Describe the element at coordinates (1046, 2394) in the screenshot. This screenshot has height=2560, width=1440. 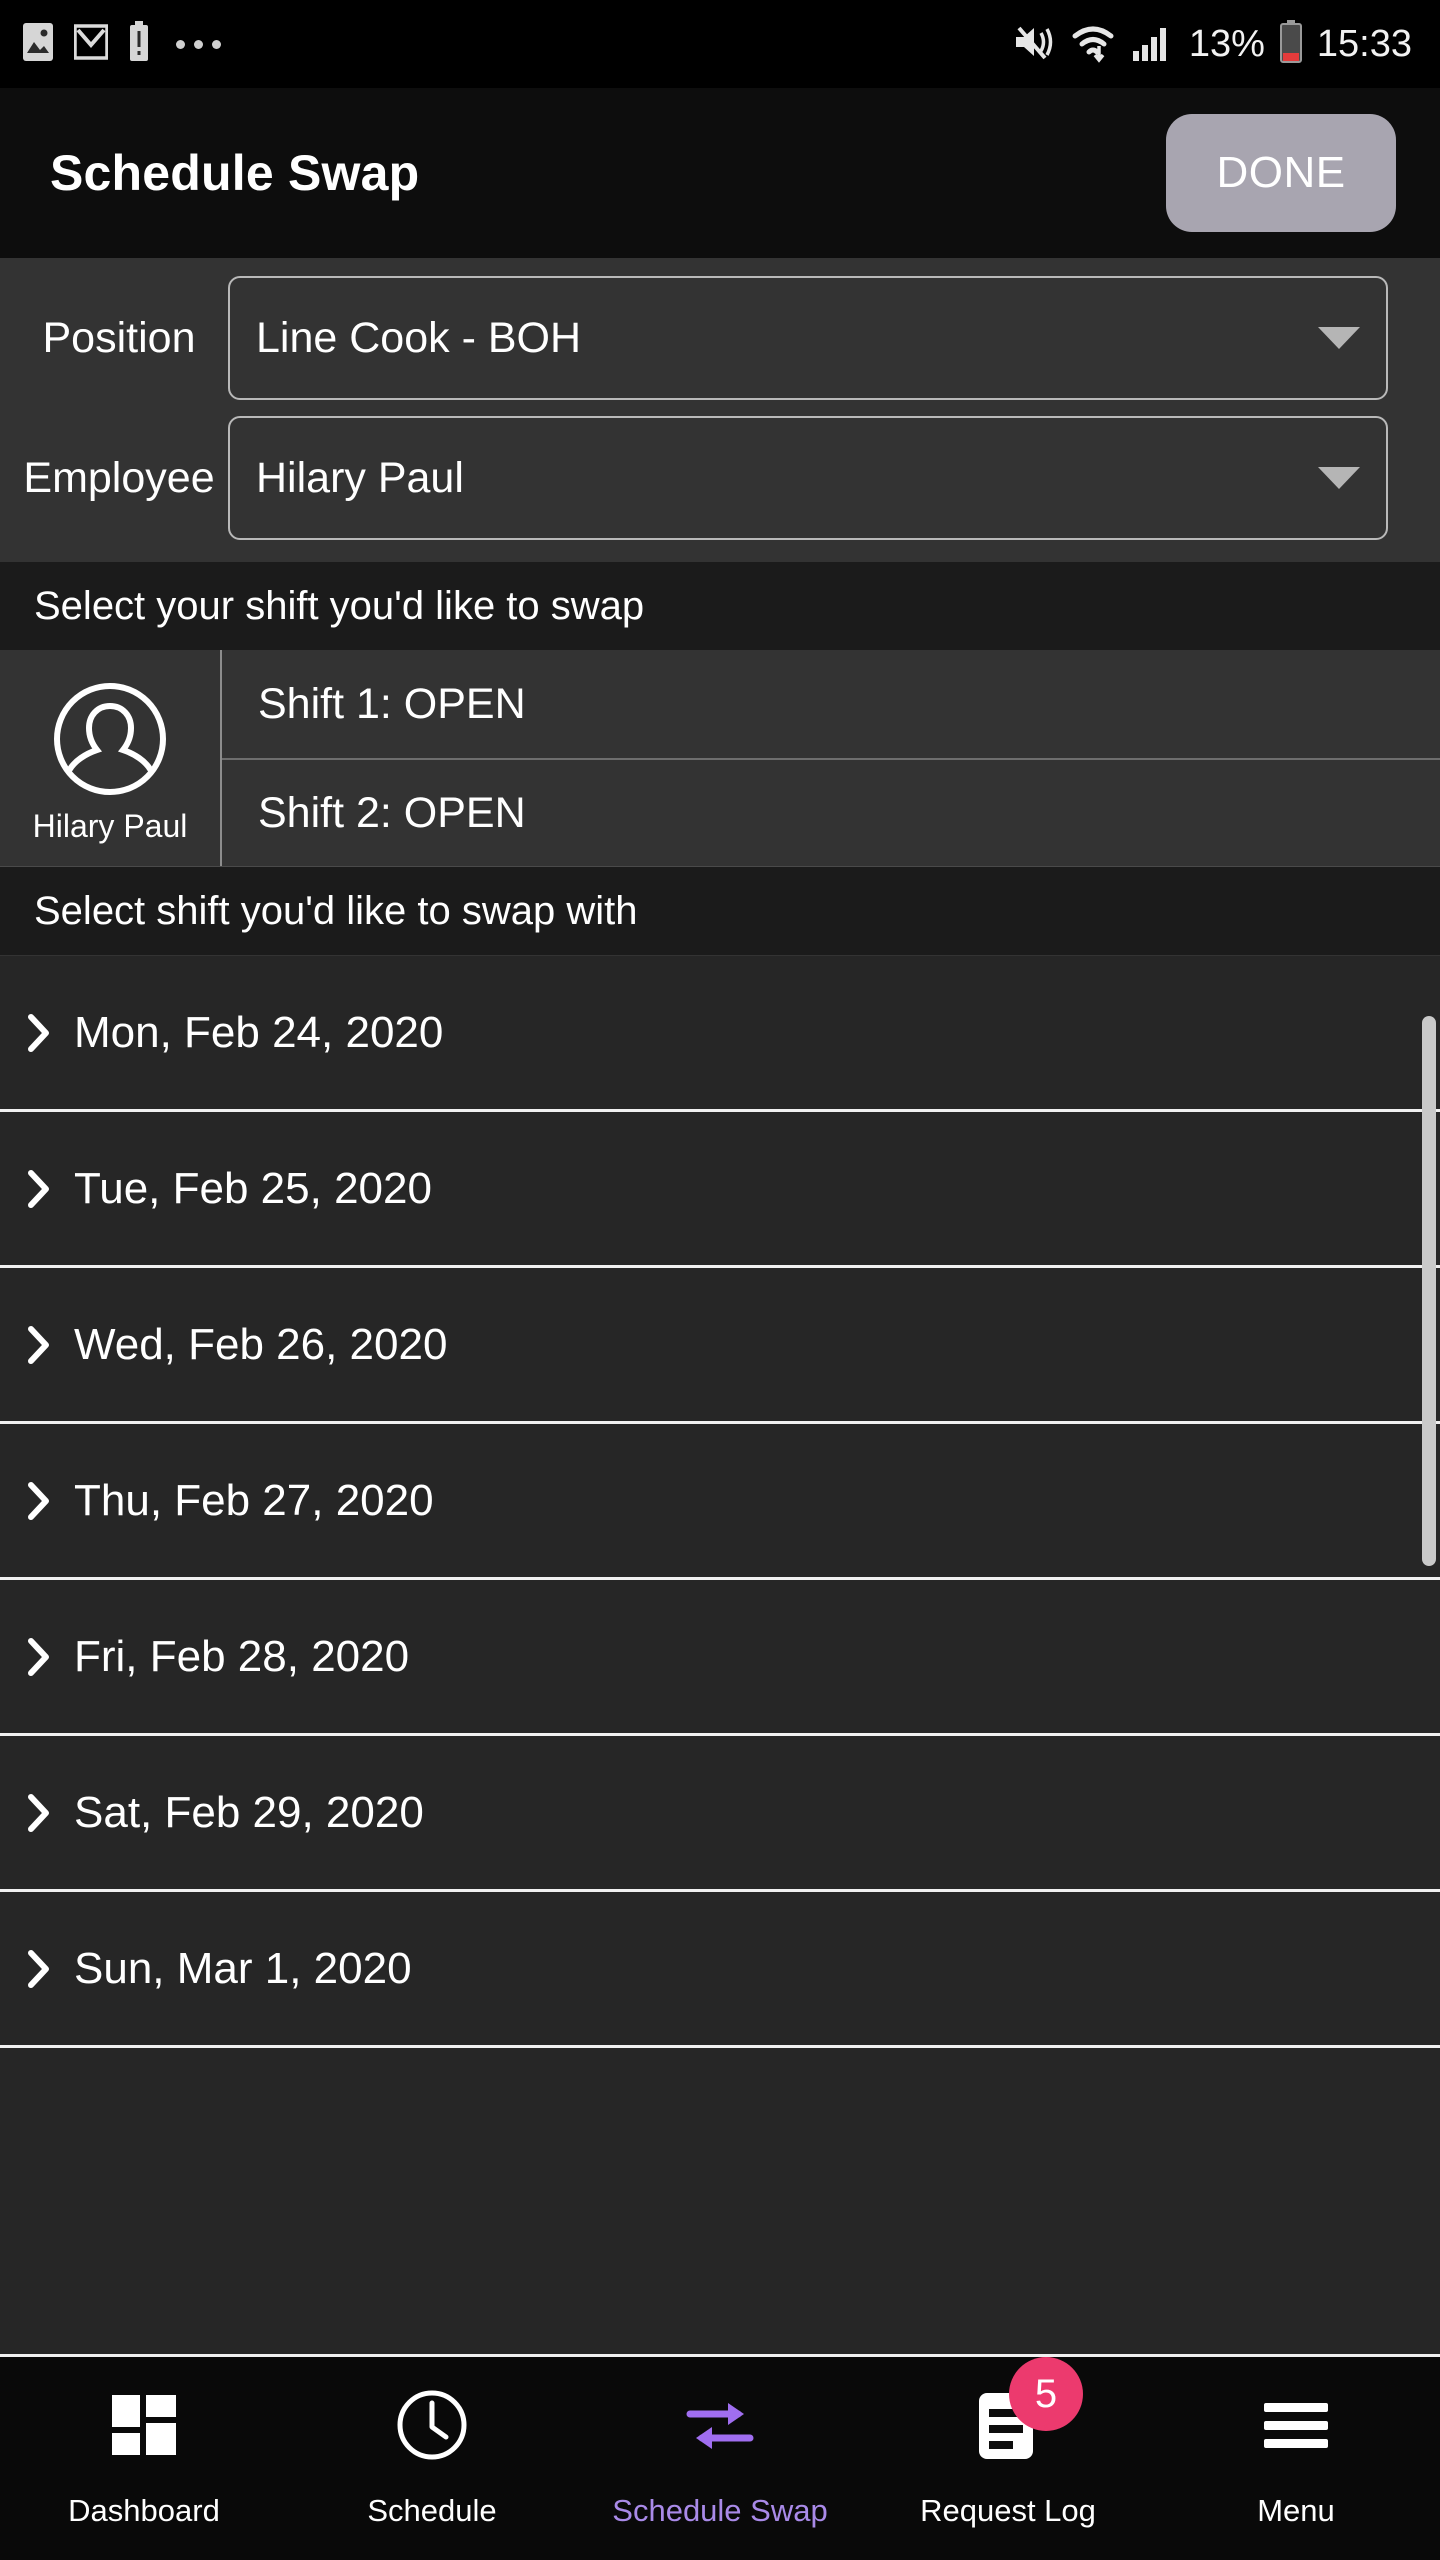
I see `status-badge: 5` at that location.